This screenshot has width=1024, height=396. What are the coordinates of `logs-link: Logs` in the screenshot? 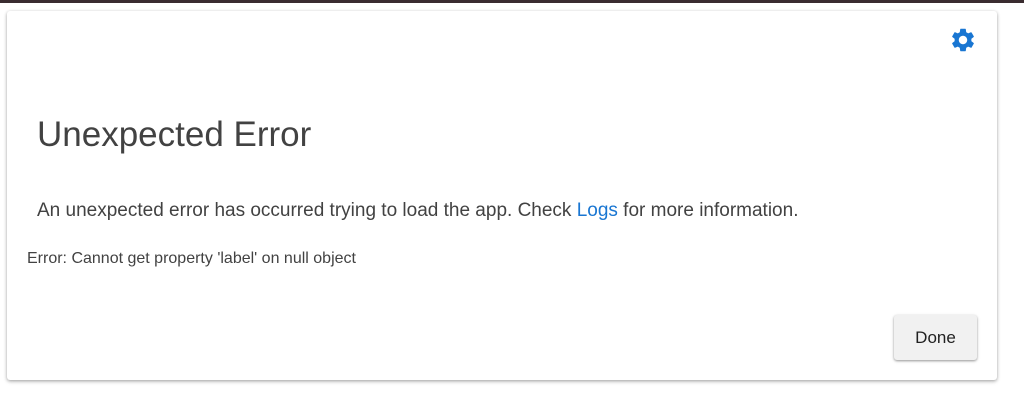 It's located at (597, 210).